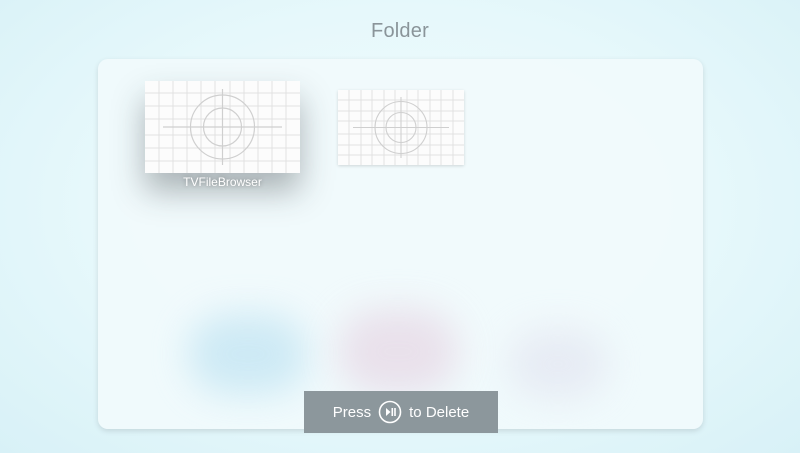  Describe the element at coordinates (439, 412) in the screenshot. I see `hint-text-delete: to Delete` at that location.